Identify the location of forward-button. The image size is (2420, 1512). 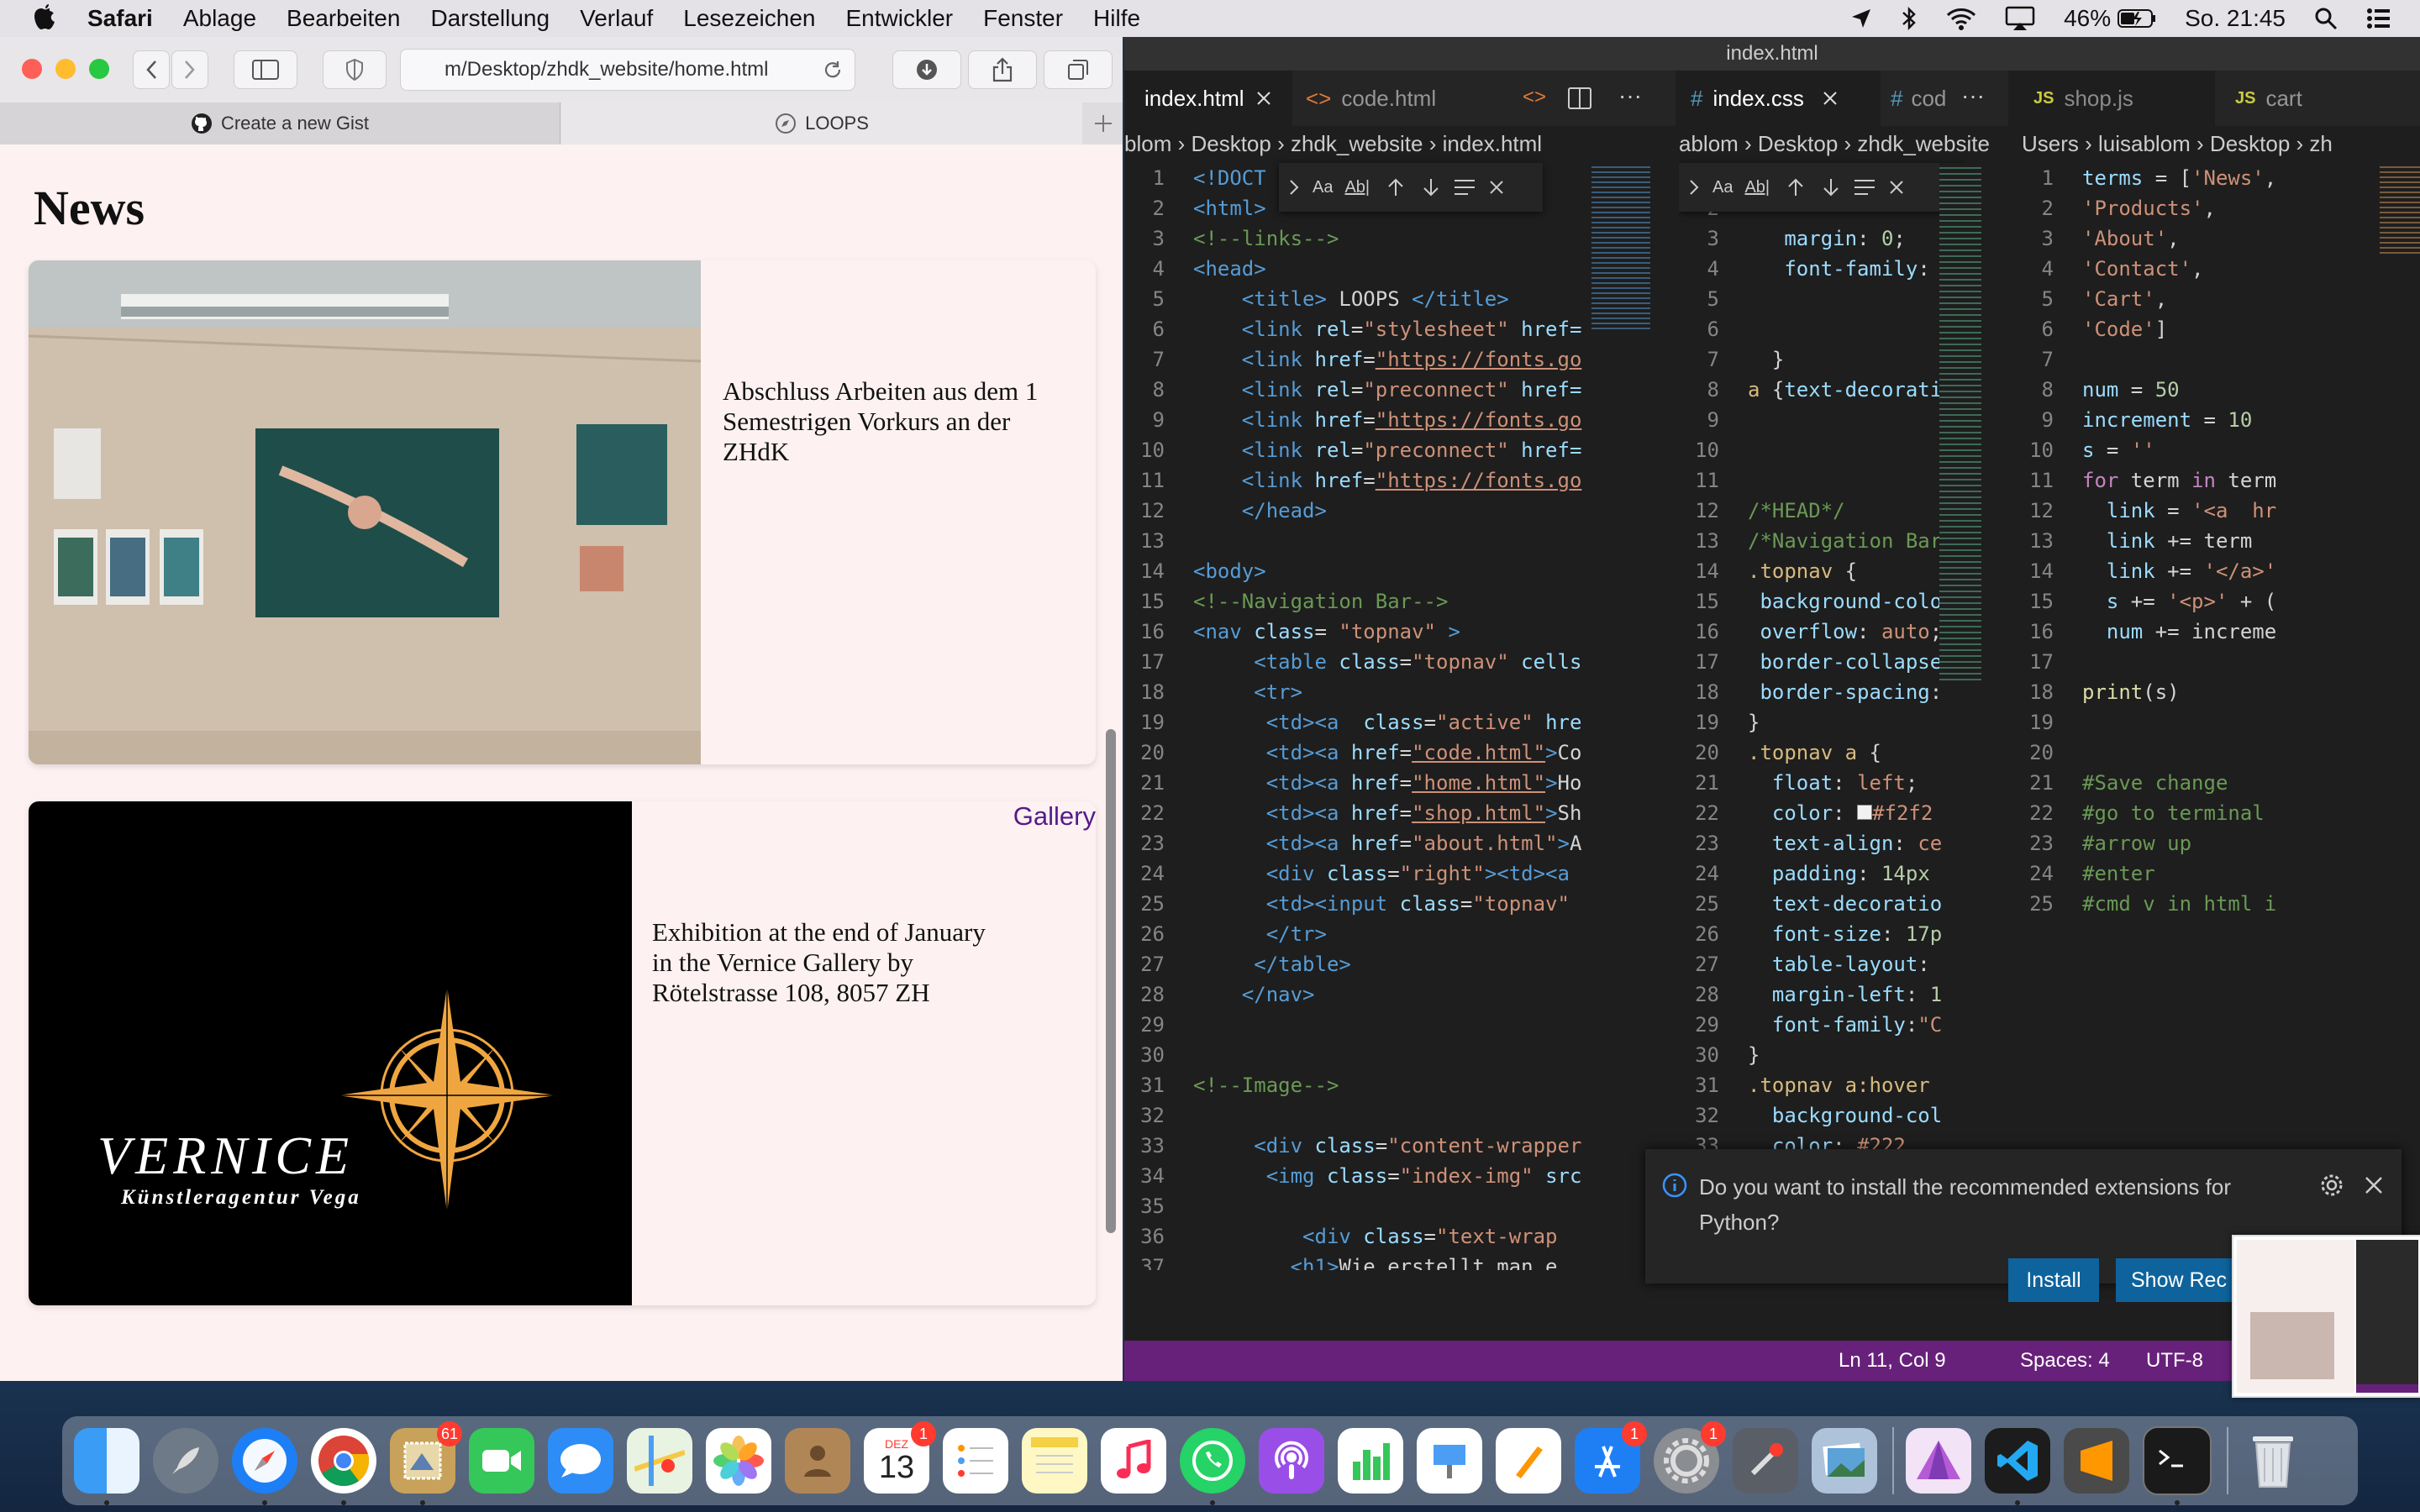
(189, 69).